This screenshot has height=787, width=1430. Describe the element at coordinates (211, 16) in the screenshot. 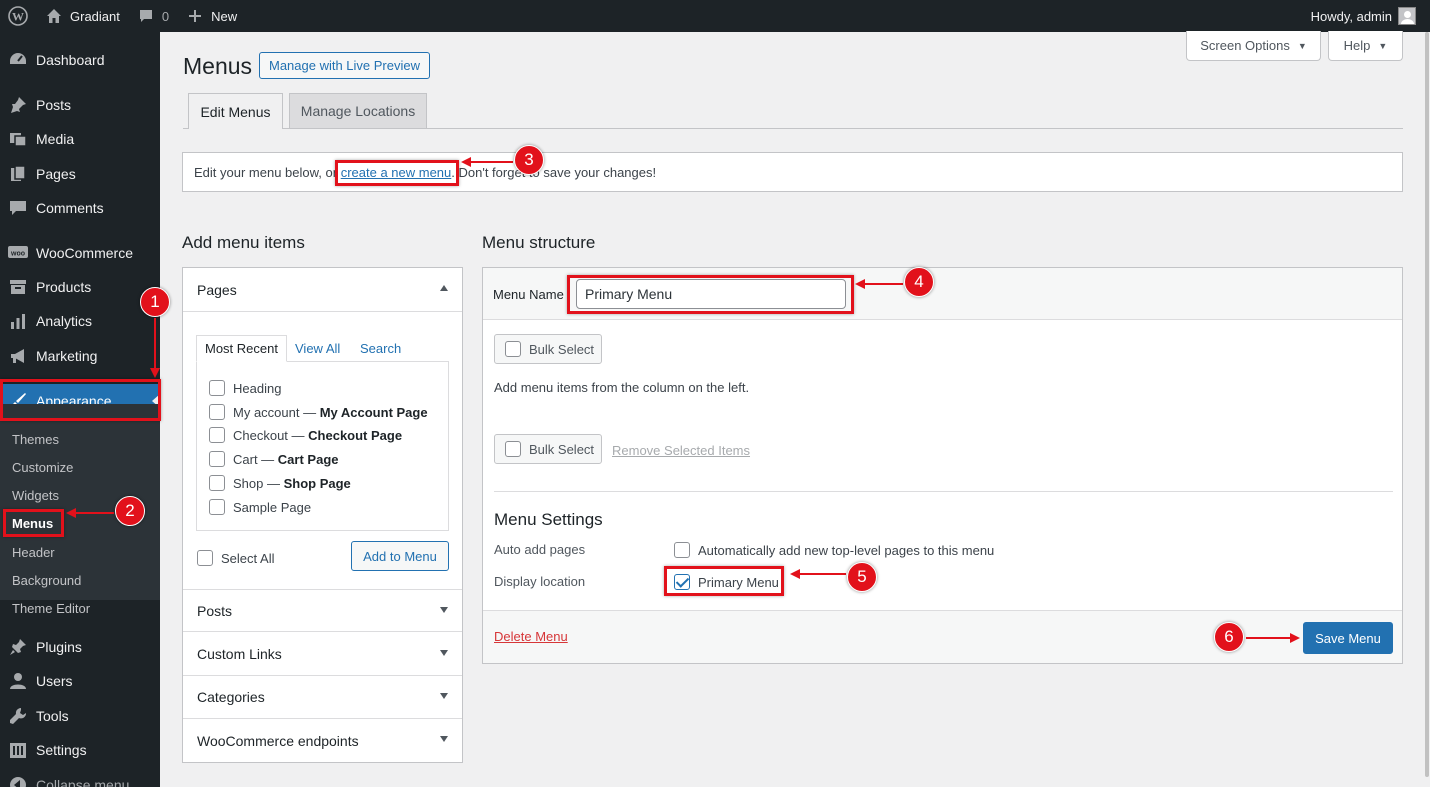

I see `new-content-link: New` at that location.